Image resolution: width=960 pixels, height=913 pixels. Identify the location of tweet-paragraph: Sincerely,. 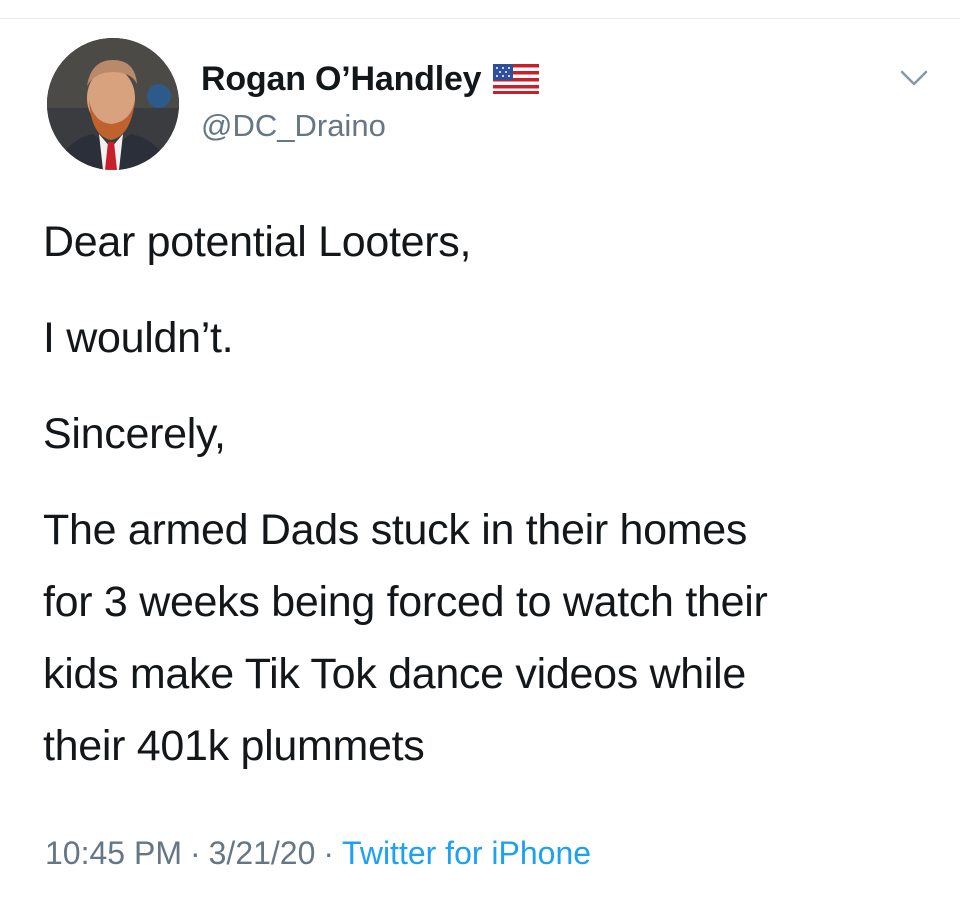
(134, 434).